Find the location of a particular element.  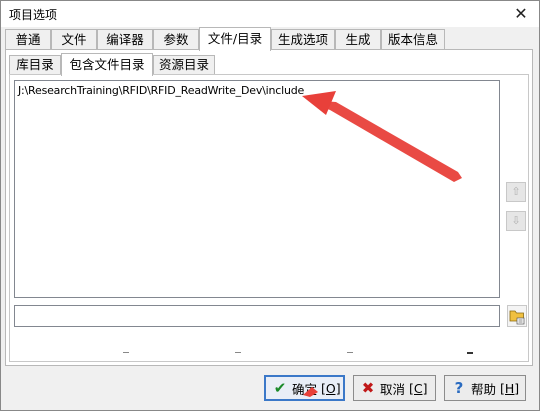

path-input is located at coordinates (257, 316).